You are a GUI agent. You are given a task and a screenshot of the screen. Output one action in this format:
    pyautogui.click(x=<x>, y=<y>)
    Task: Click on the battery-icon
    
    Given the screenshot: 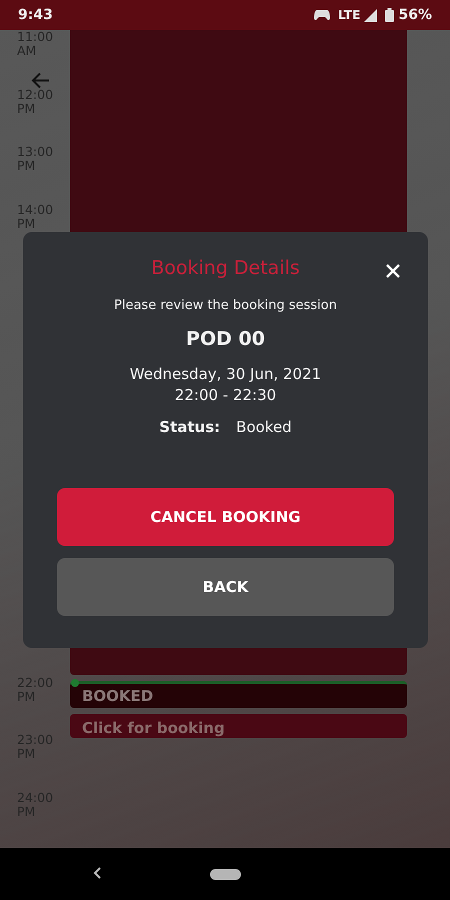 What is the action you would take?
    pyautogui.click(x=389, y=15)
    